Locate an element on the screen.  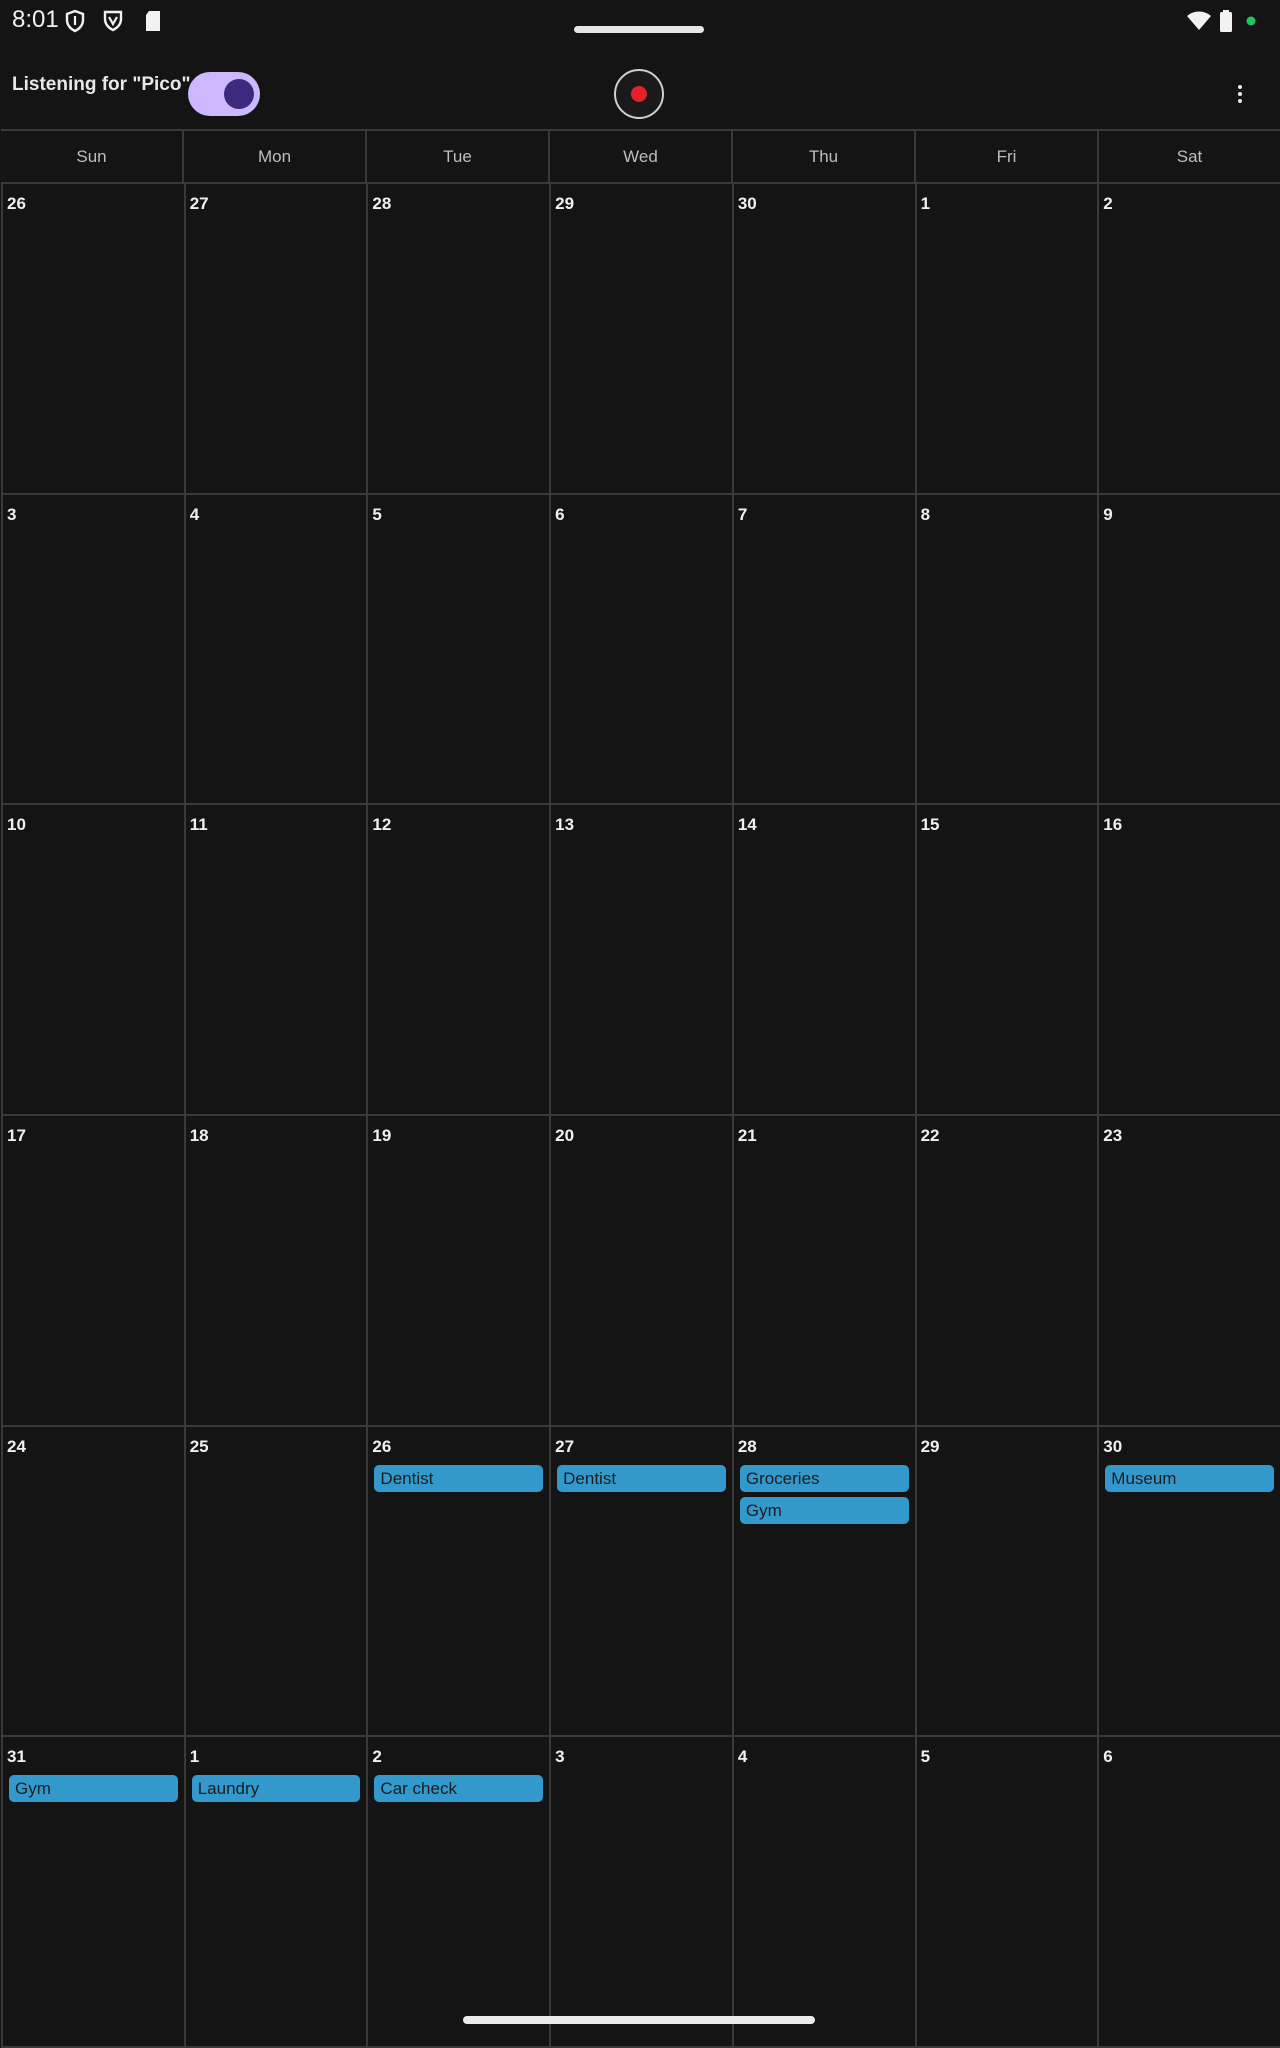
listening-toggle is located at coordinates (224, 94).